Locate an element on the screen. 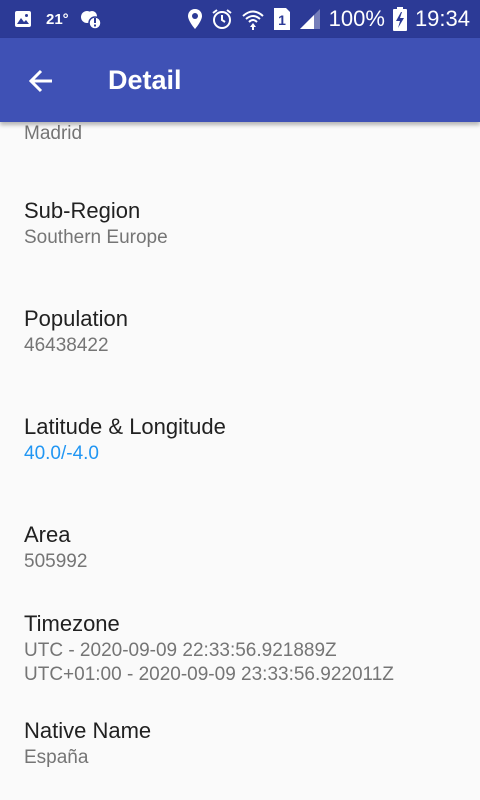 The height and width of the screenshot is (800, 480). weather-icon is located at coordinates (91, 19).